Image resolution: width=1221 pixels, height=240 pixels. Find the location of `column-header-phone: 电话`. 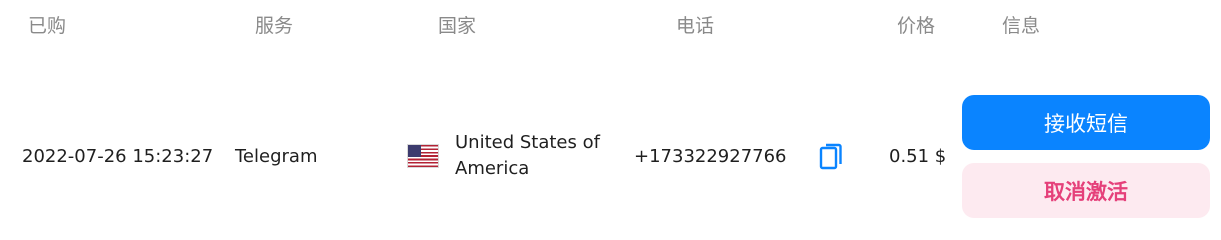

column-header-phone: 电话 is located at coordinates (695, 26).